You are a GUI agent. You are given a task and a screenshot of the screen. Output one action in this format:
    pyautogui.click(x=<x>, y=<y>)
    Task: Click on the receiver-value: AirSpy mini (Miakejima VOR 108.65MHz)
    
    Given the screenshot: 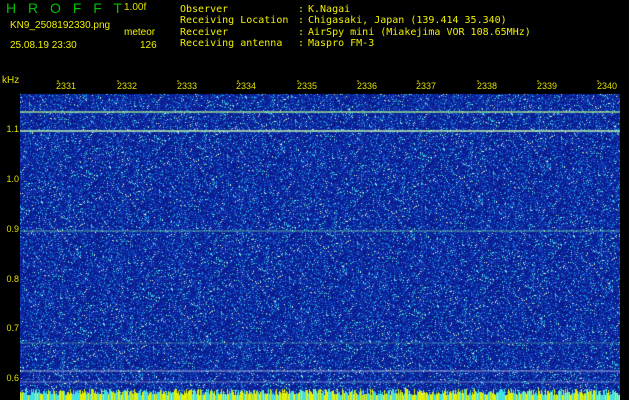 What is the action you would take?
    pyautogui.click(x=419, y=32)
    